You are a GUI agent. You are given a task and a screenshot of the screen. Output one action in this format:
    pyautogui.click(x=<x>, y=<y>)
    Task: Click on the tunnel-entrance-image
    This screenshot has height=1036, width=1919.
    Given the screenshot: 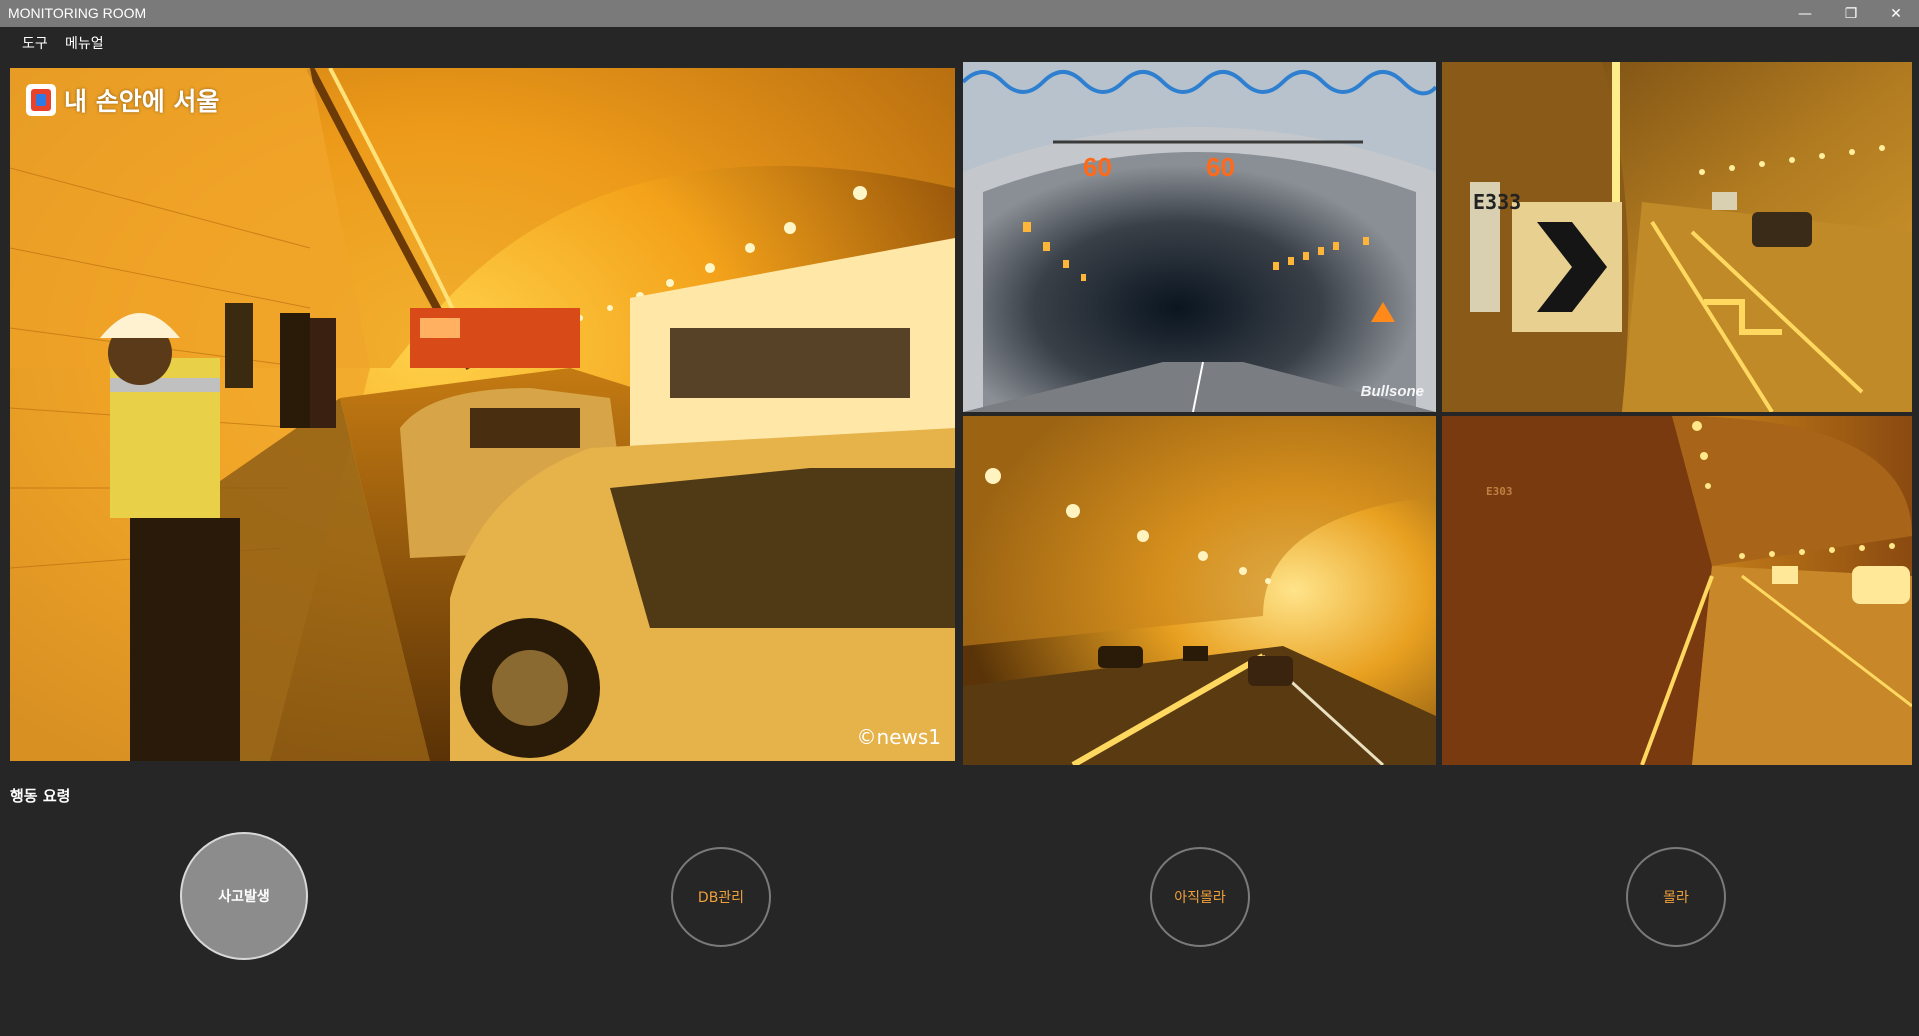 What is the action you would take?
    pyautogui.click(x=1199, y=237)
    